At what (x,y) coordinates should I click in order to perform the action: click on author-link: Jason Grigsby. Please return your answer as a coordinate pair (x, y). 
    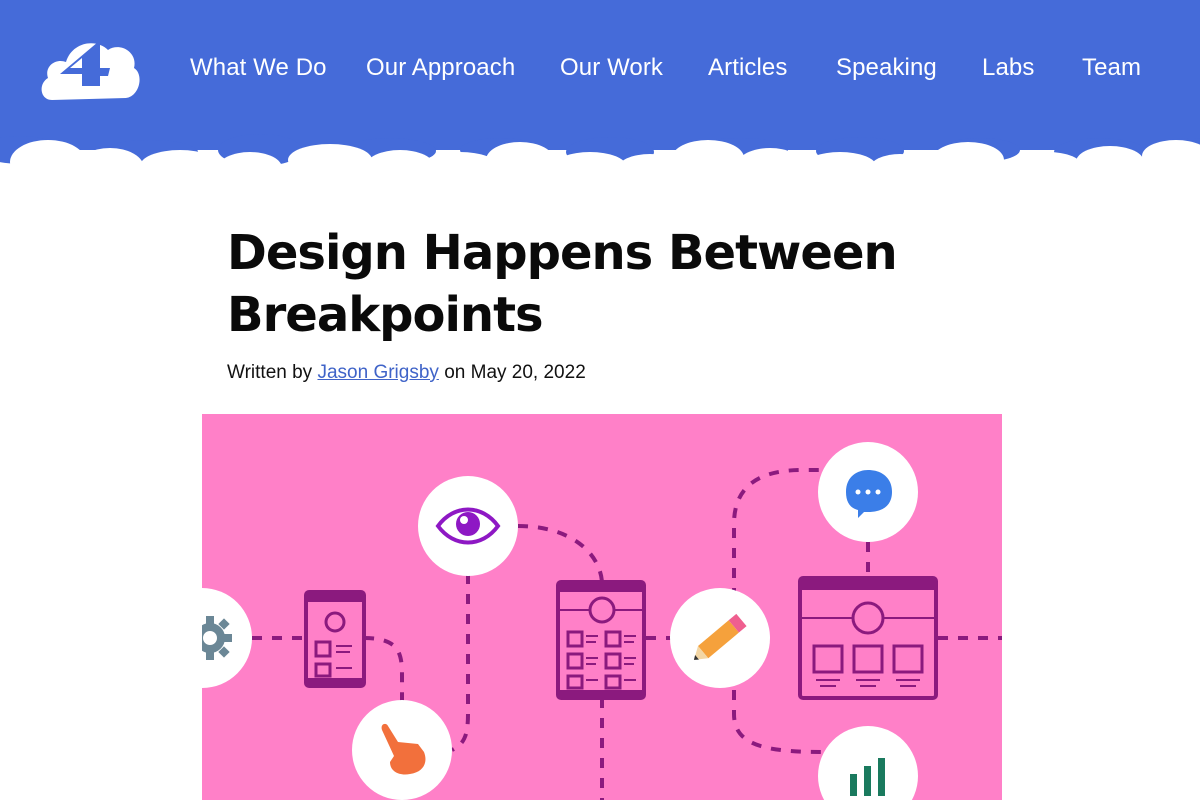
    Looking at the image, I should click on (377, 372).